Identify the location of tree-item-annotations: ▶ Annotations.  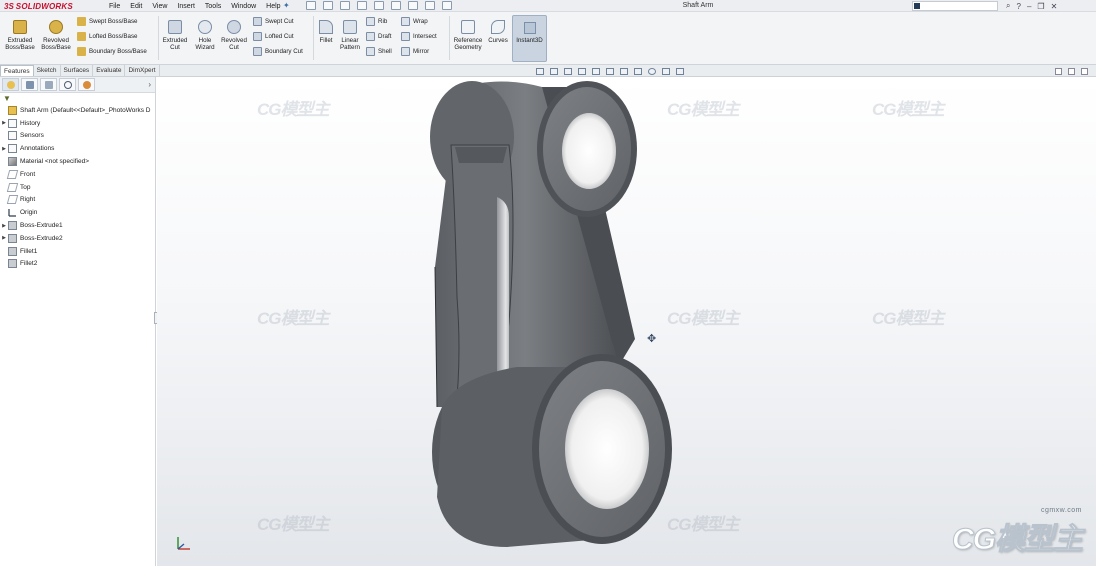
(77, 148).